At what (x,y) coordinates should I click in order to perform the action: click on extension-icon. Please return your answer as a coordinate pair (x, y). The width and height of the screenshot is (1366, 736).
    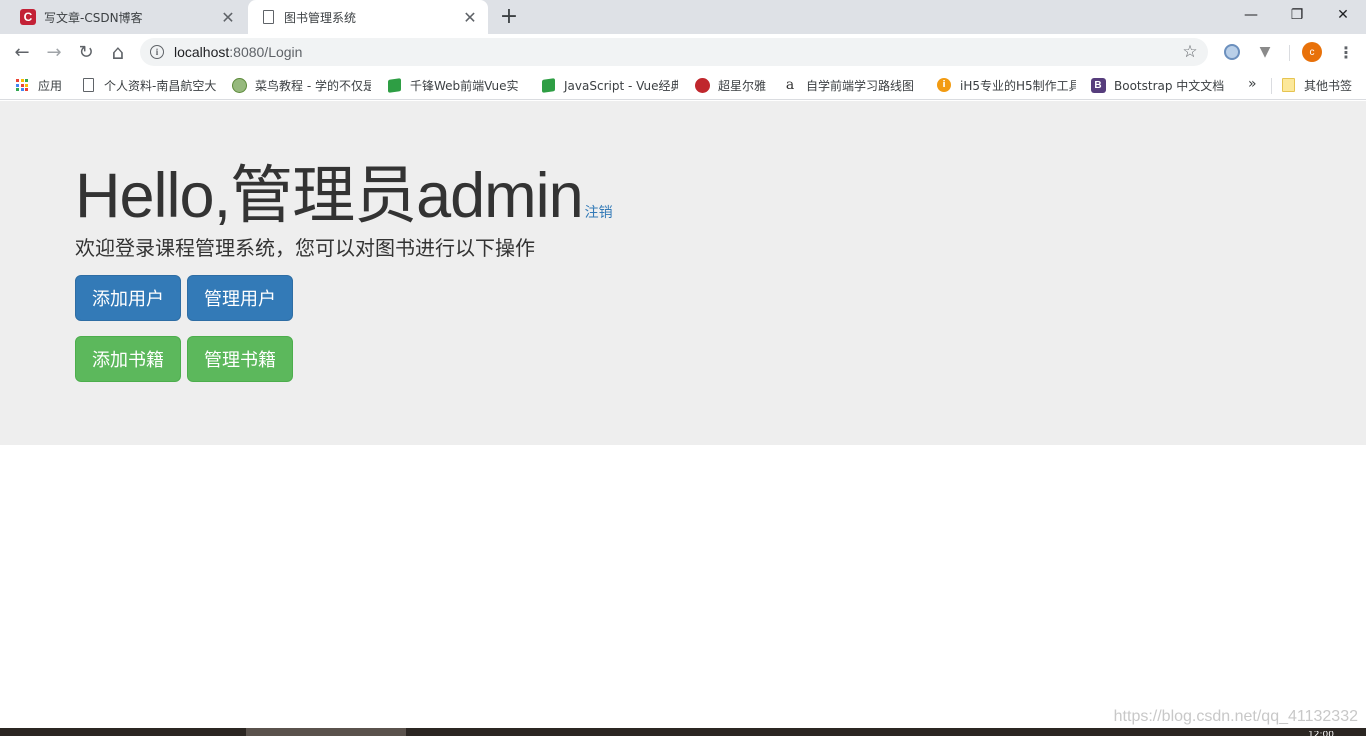
    Looking at the image, I should click on (1232, 52).